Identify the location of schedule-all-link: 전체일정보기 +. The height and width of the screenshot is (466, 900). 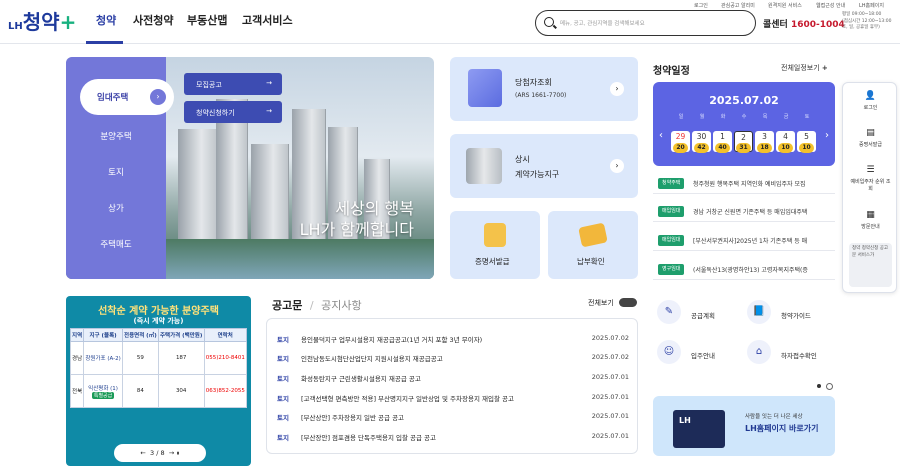
(804, 68).